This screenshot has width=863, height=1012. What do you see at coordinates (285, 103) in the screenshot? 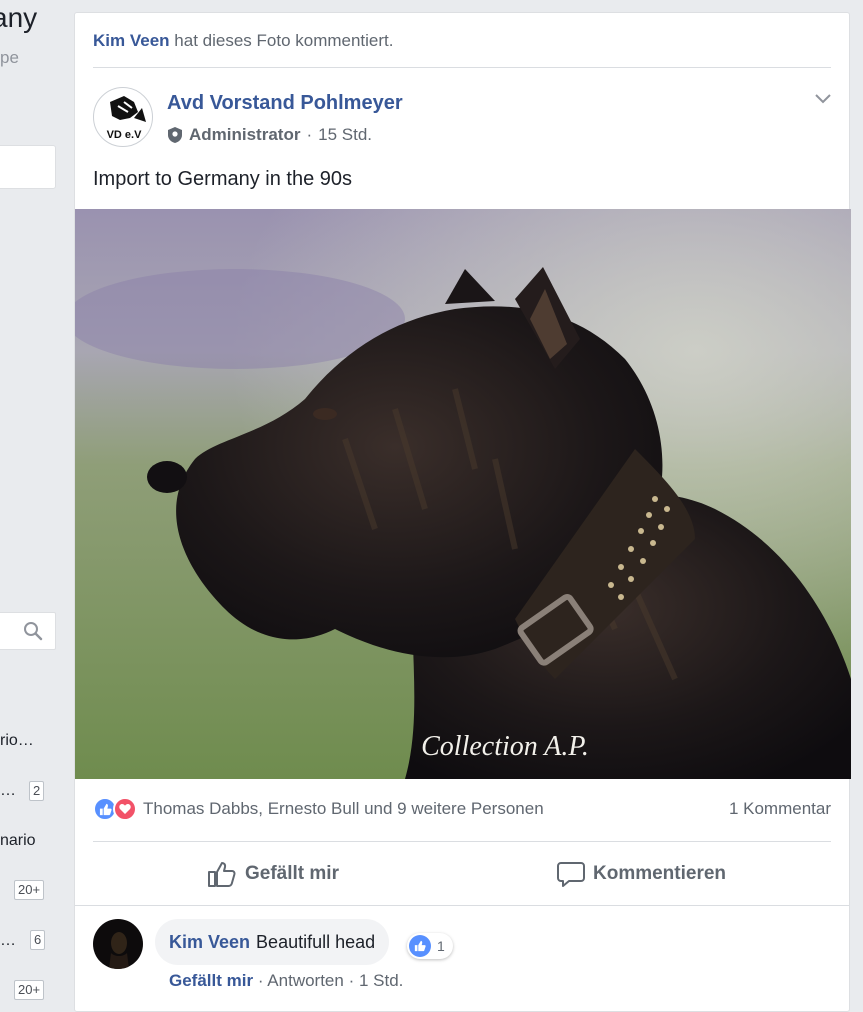
I see `author-name-link: Avd Vorstand Pohlmeyer` at bounding box center [285, 103].